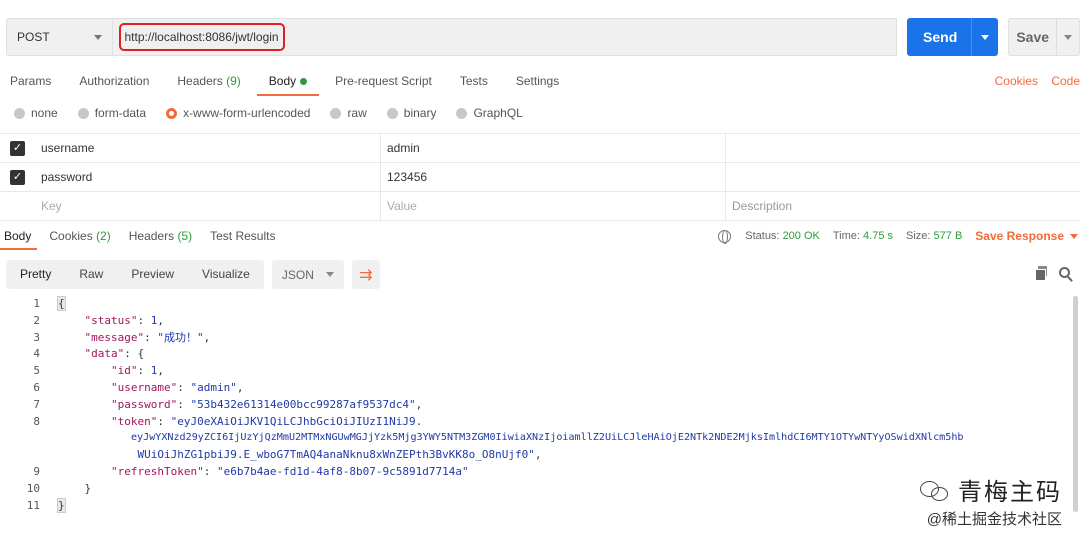 This screenshot has height=535, width=1080. I want to click on tab-response-headers: Headers (5), so click(160, 236).